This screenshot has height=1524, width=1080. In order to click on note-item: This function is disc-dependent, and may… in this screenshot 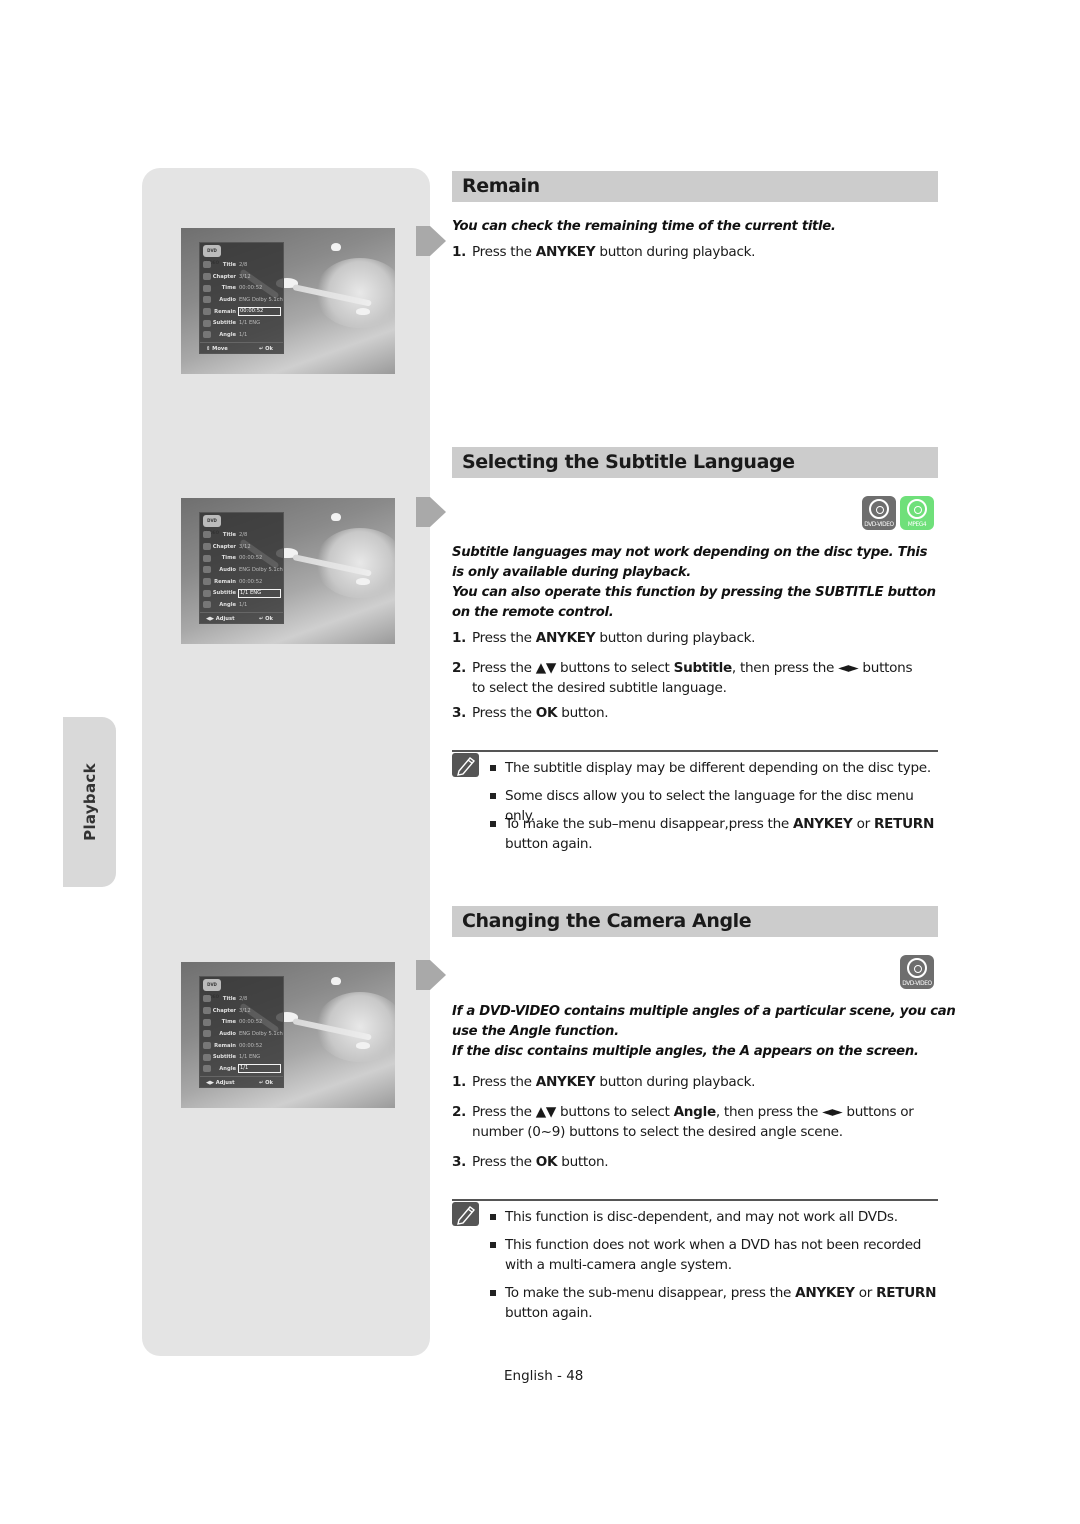, I will do `click(715, 1217)`.